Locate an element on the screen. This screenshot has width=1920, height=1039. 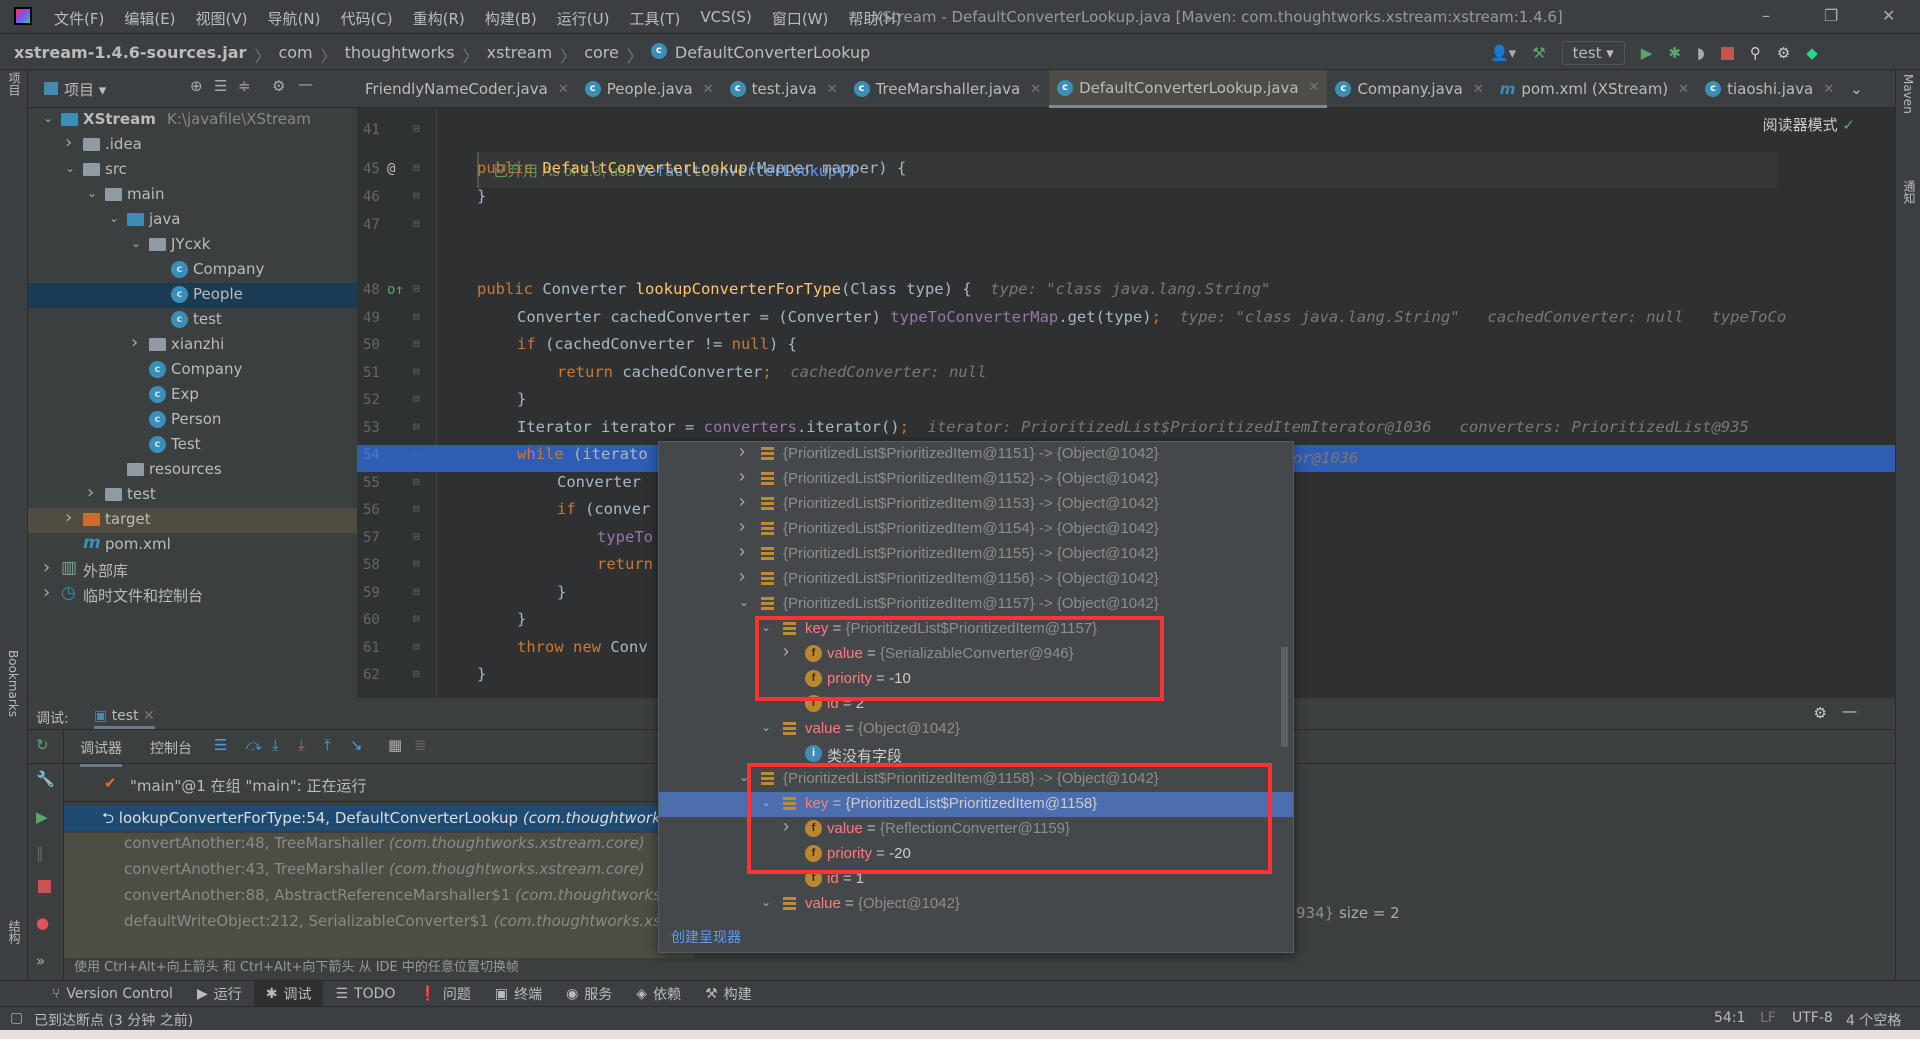
menu-item: 导航(N) is located at coordinates (294, 18).